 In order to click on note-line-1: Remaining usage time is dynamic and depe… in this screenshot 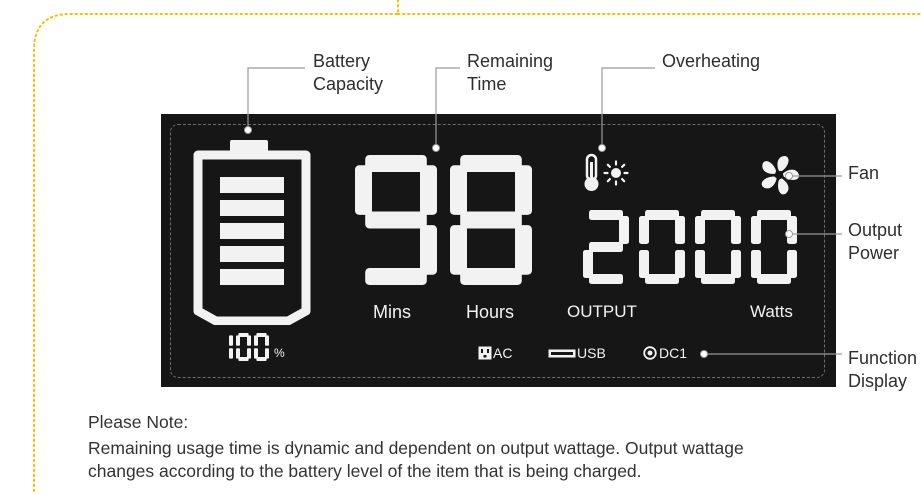, I will do `click(416, 448)`.